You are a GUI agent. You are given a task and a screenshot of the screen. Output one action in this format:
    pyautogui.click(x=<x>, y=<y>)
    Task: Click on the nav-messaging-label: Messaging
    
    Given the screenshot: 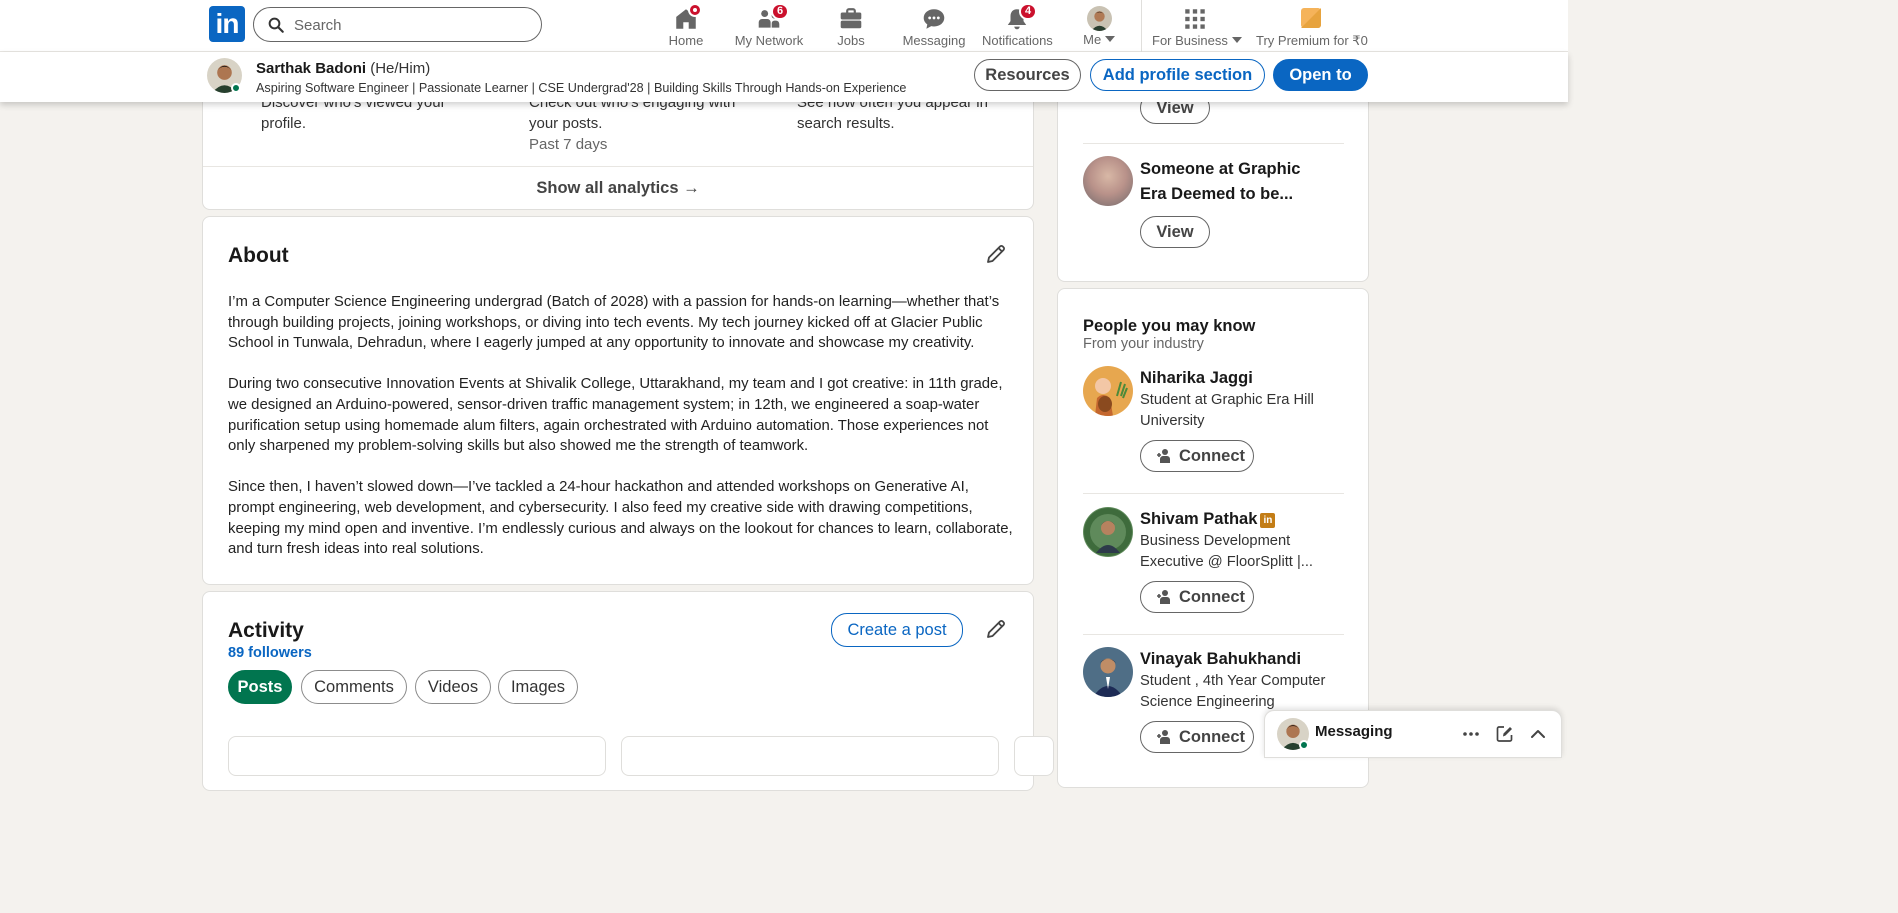 What is the action you would take?
    pyautogui.click(x=934, y=40)
    